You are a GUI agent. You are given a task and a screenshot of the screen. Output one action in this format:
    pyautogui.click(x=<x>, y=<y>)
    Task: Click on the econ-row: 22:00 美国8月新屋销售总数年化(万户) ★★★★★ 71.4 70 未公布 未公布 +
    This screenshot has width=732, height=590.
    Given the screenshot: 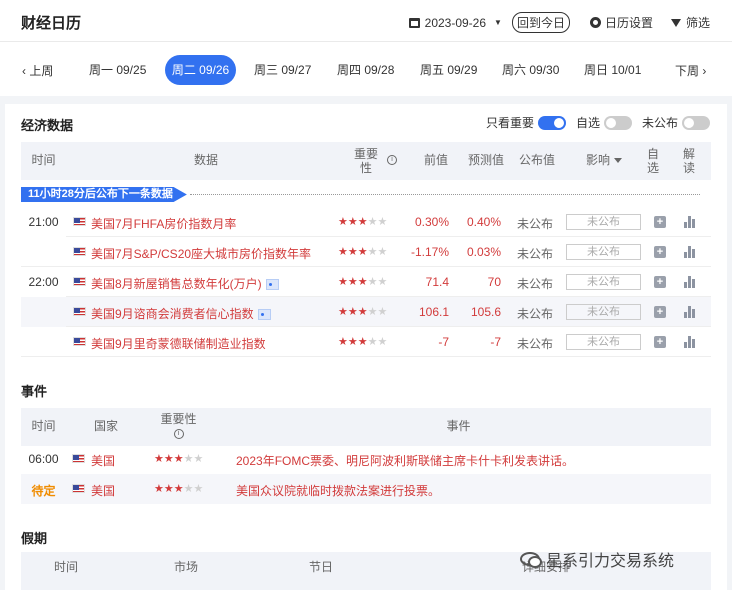 What is the action you would take?
    pyautogui.click(x=366, y=282)
    